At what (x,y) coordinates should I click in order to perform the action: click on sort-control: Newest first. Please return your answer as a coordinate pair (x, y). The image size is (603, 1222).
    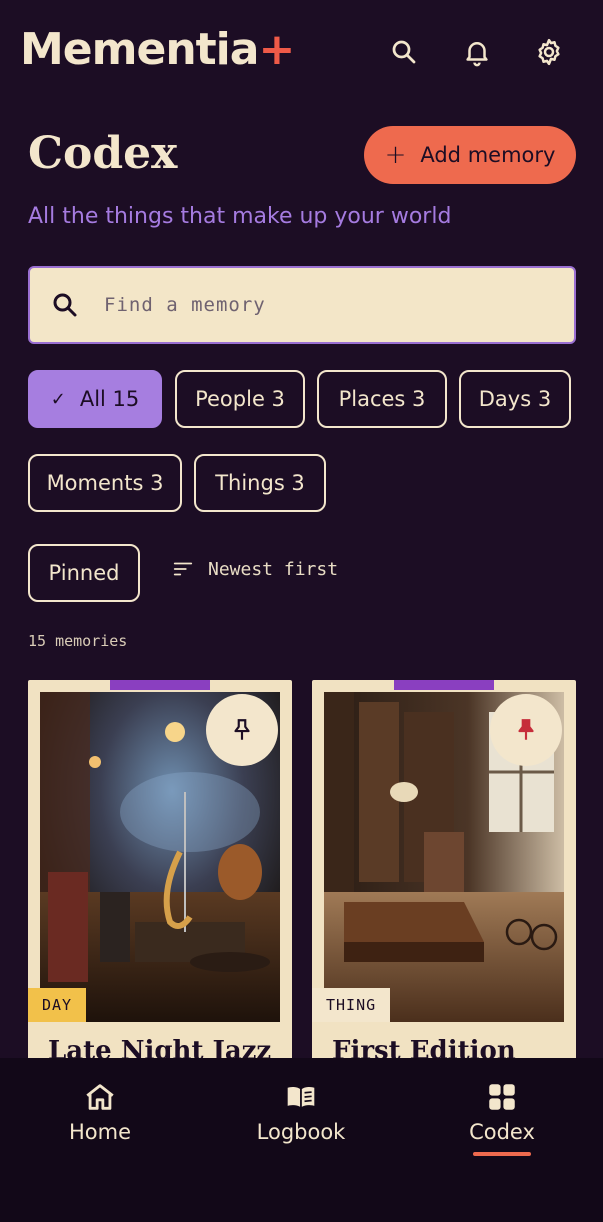
    Looking at the image, I should click on (255, 569).